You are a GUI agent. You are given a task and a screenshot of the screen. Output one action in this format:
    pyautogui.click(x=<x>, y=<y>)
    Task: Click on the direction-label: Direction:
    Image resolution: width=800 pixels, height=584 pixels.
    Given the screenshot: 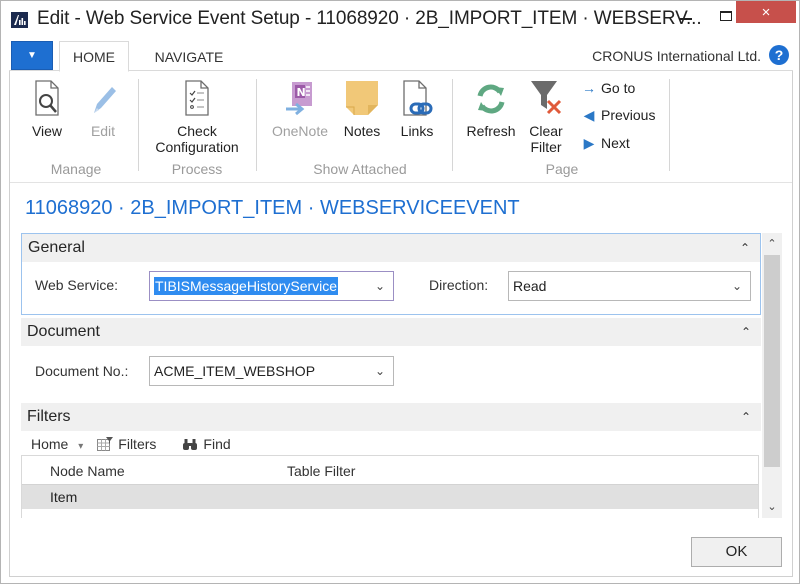 What is the action you would take?
    pyautogui.click(x=459, y=285)
    